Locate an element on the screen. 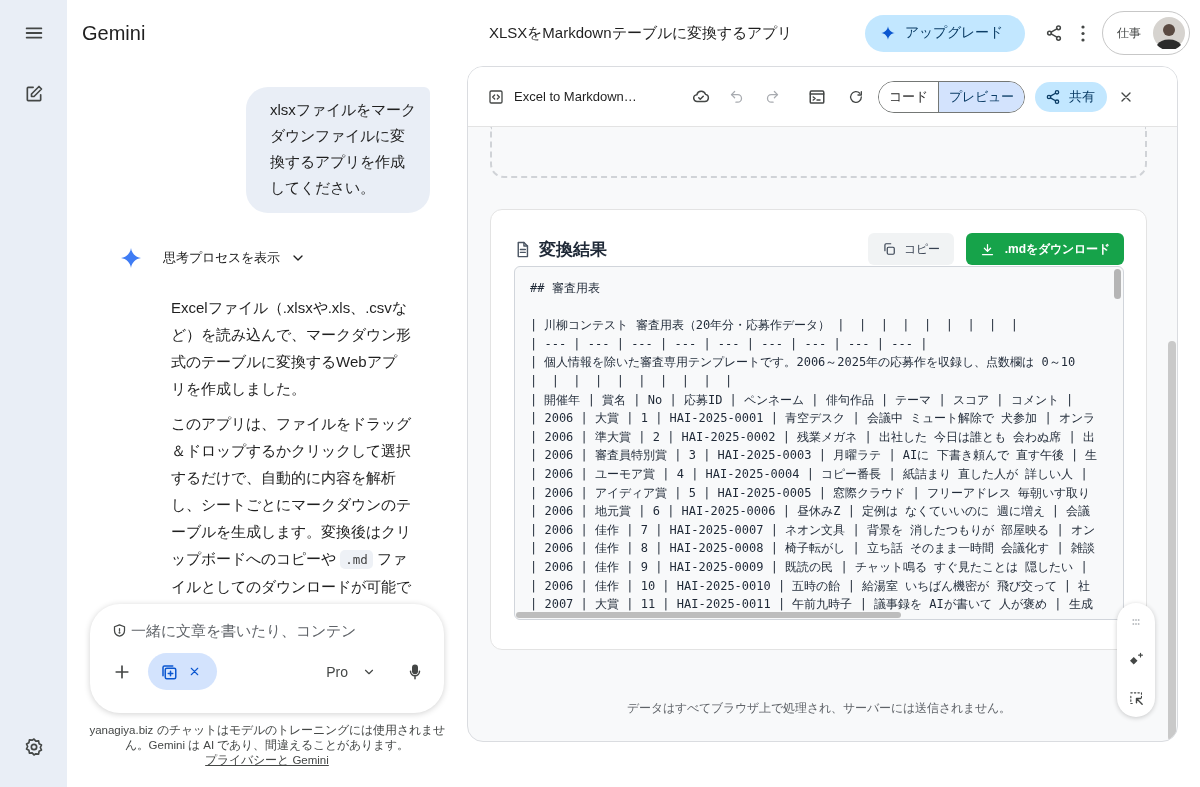 The image size is (1200, 787). code-line: | 2007 | 大賞 | 11 | HAI-2025-0011 | 午前九時子 | 議事録を AIが書いて 人が褒め | 生成 is located at coordinates (811, 605).